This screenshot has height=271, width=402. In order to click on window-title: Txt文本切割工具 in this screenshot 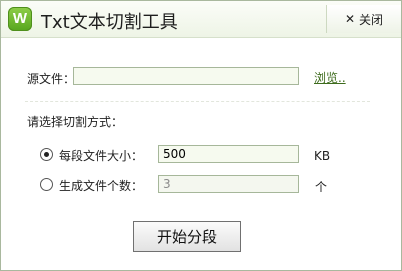, I will do `click(109, 22)`.